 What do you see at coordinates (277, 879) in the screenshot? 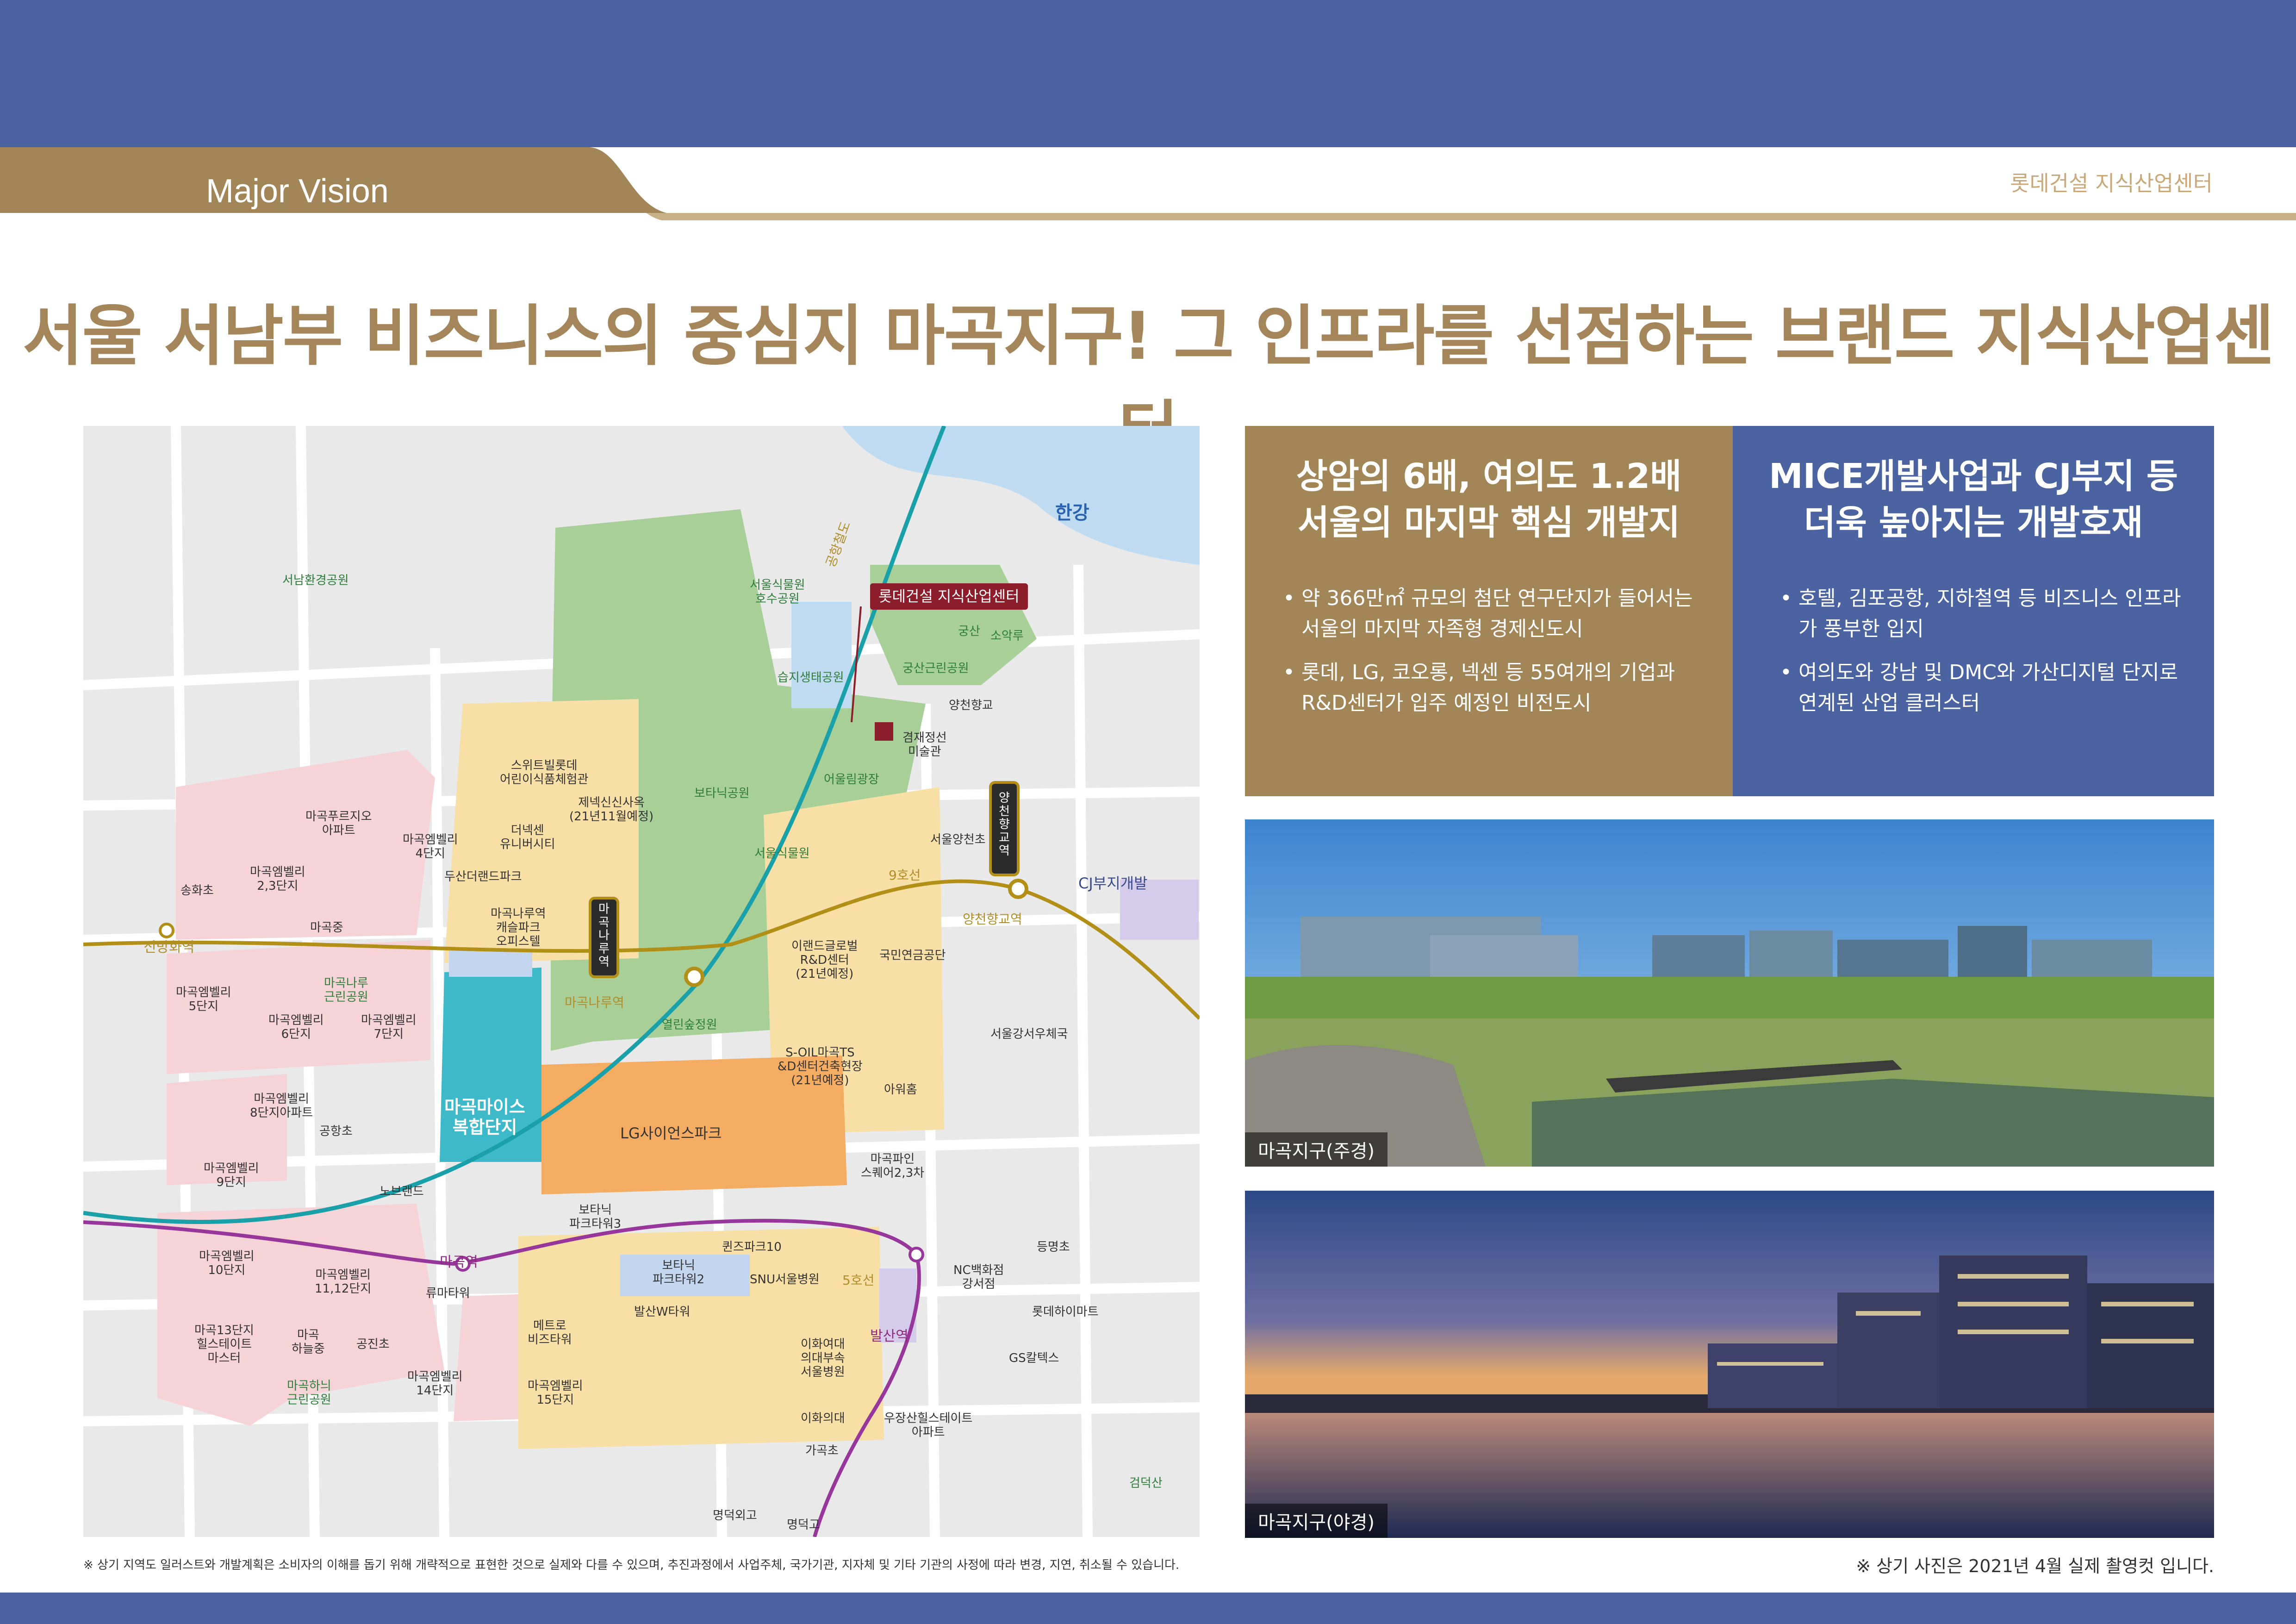
I see `map-label-valley23: 마곡엠벨리 2,3단지` at bounding box center [277, 879].